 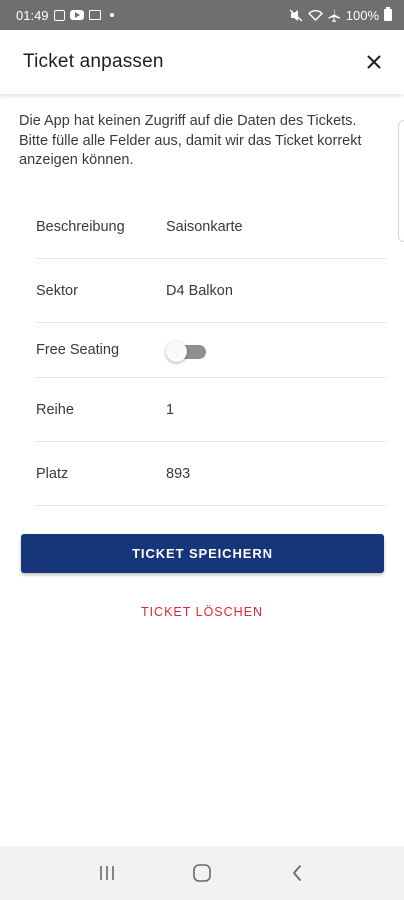 What do you see at coordinates (178, 474) in the screenshot?
I see `platz-field: 893` at bounding box center [178, 474].